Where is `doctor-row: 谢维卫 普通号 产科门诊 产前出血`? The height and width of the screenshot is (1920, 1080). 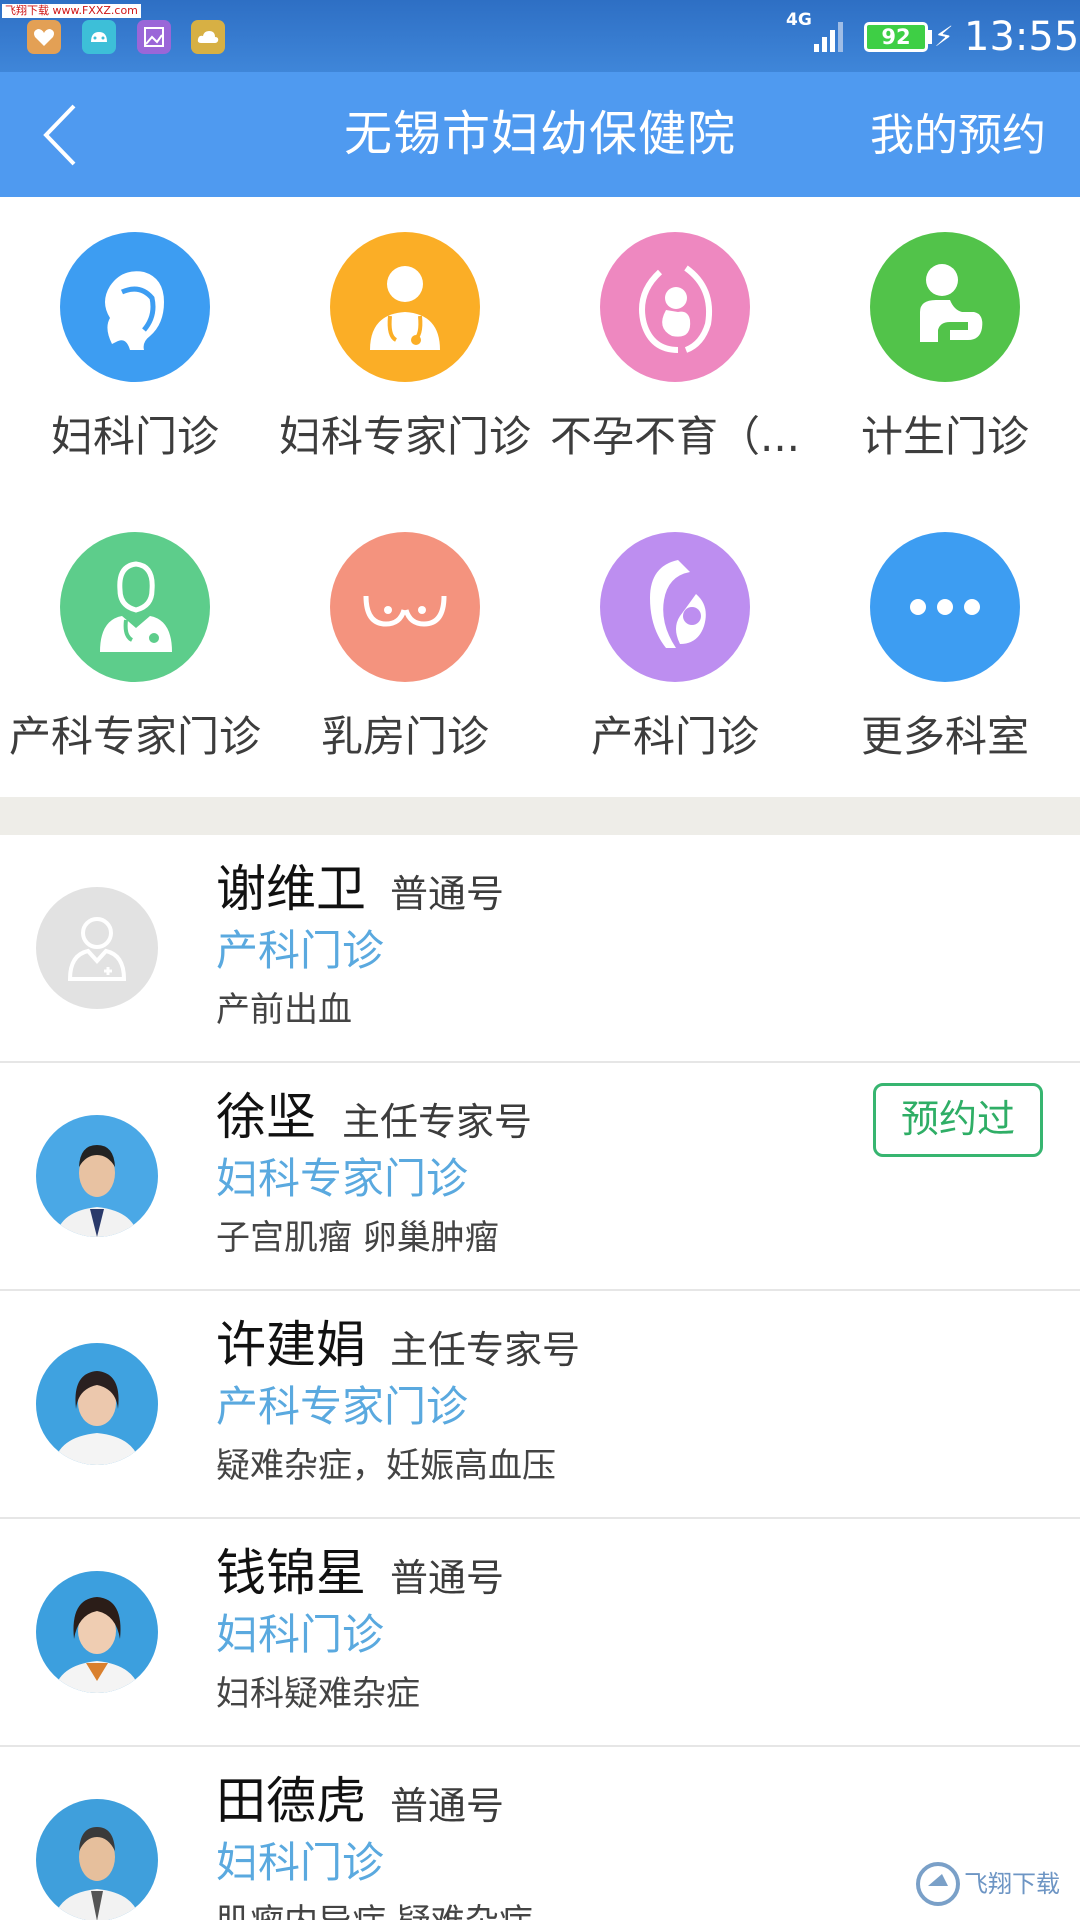 doctor-row: 谢维卫 普通号 产科门诊 产前出血 is located at coordinates (540, 949).